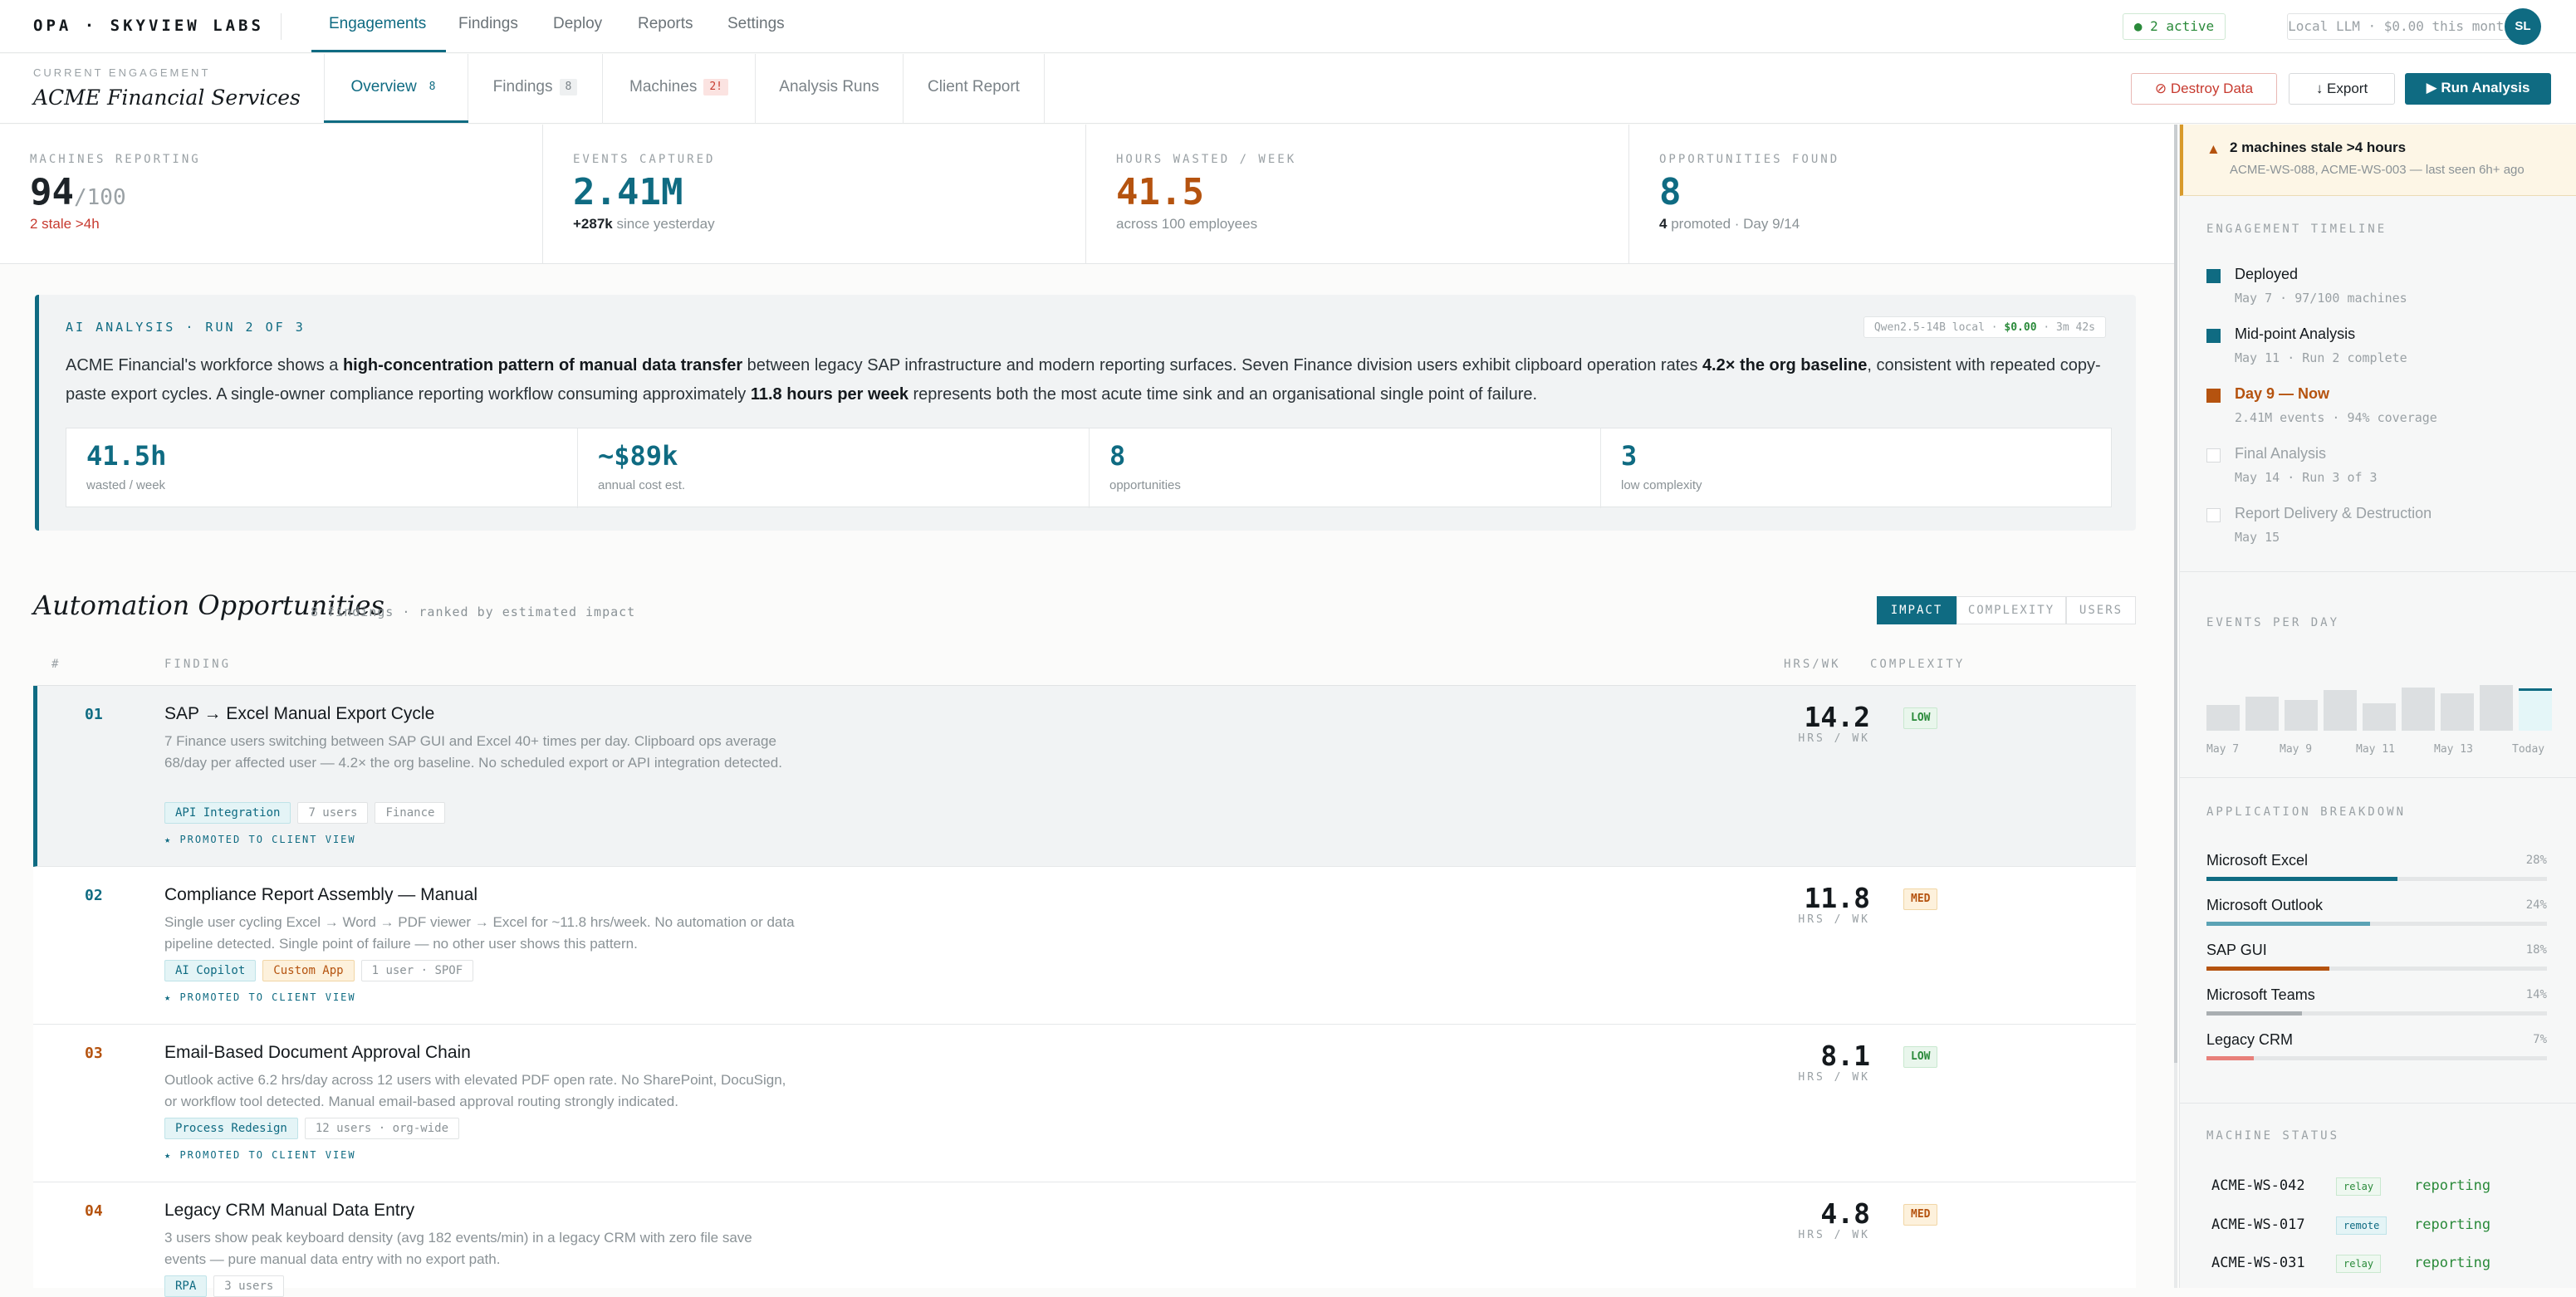 This screenshot has width=2576, height=1297. Describe the element at coordinates (282, 26) in the screenshot. I see `nav-divider` at that location.